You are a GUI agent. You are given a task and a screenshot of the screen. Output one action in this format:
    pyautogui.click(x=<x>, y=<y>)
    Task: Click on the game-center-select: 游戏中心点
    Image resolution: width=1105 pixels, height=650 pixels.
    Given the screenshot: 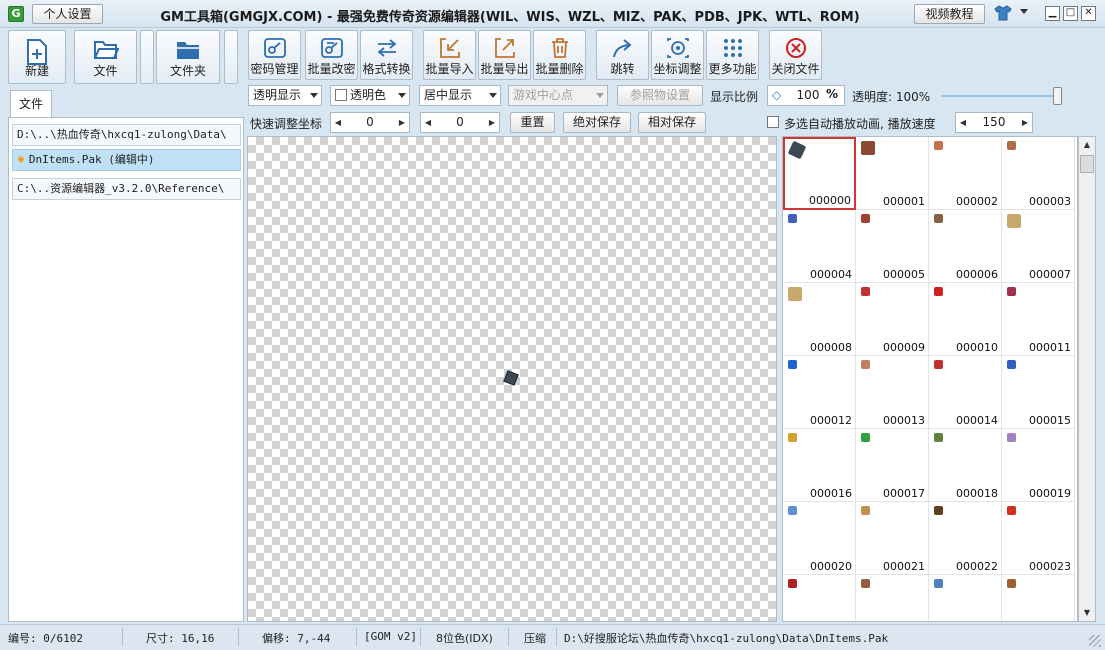 What is the action you would take?
    pyautogui.click(x=558, y=95)
    